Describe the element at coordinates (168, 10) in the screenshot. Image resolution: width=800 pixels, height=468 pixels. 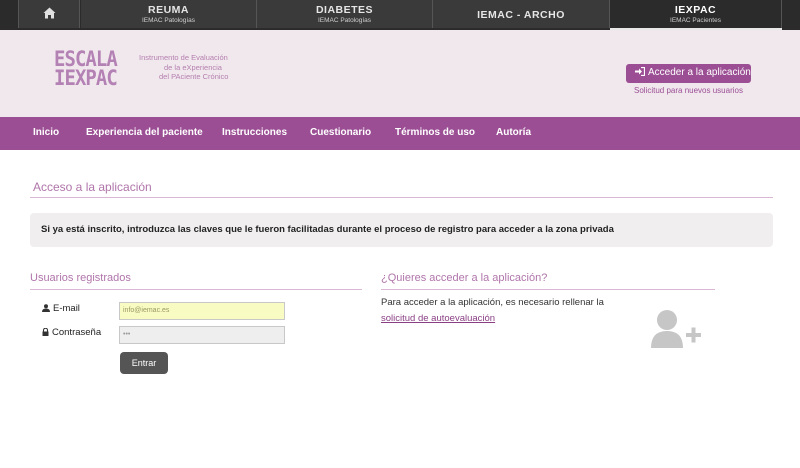
I see `tab-title: REUMA` at that location.